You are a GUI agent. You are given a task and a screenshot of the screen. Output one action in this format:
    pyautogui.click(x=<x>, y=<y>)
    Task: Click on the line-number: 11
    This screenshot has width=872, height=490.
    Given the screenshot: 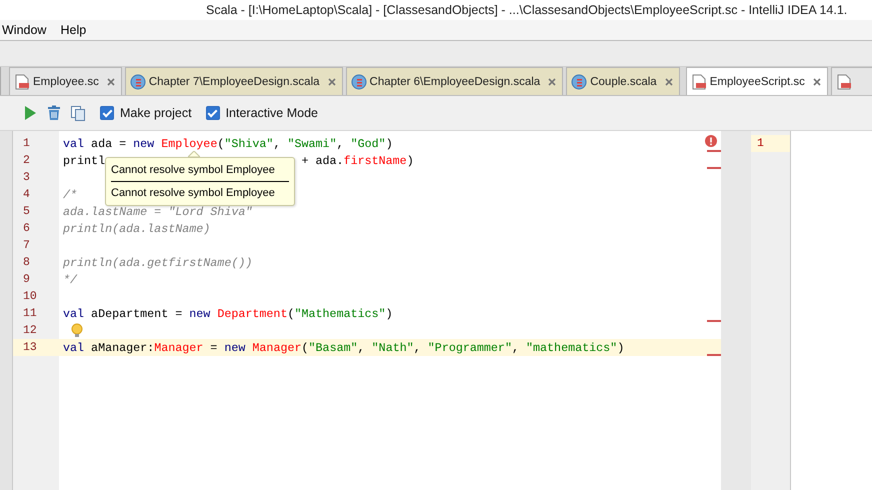 What is the action you would take?
    pyautogui.click(x=30, y=313)
    